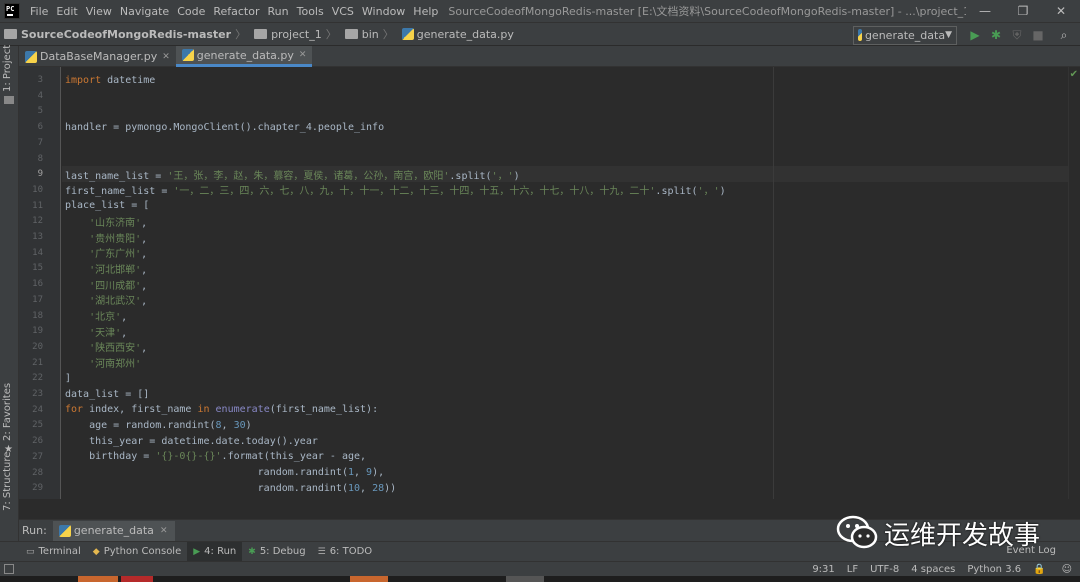 This screenshot has width=1080, height=582. I want to click on tab-generate-data: generate_data.py ✕, so click(244, 56).